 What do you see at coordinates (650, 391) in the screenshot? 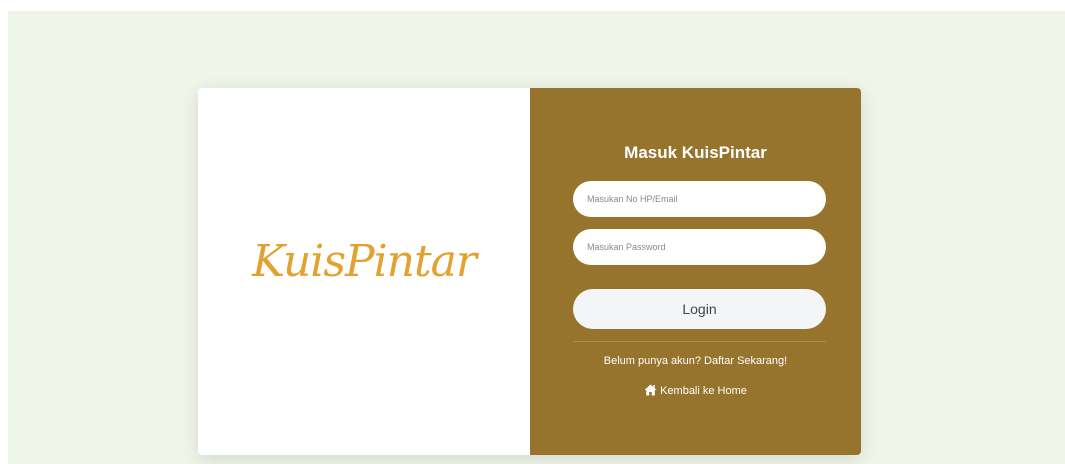
I see `home-icon` at bounding box center [650, 391].